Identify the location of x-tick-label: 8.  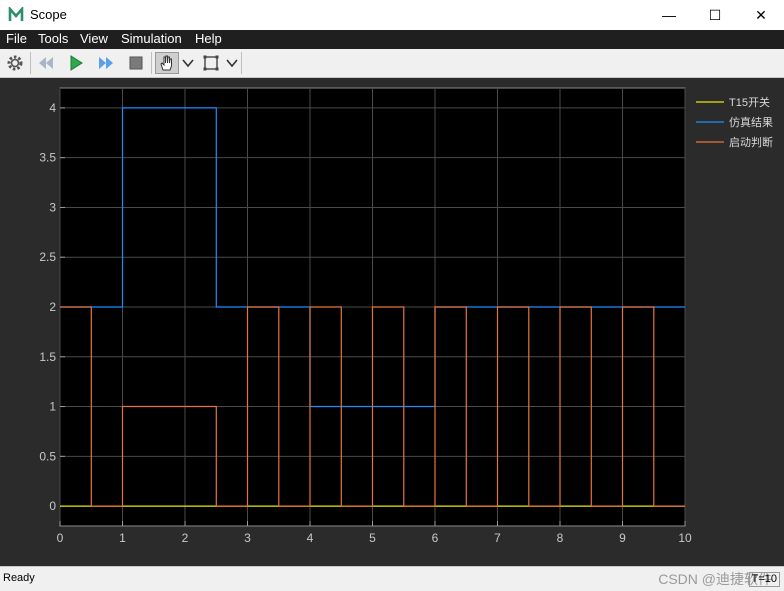
(560, 538).